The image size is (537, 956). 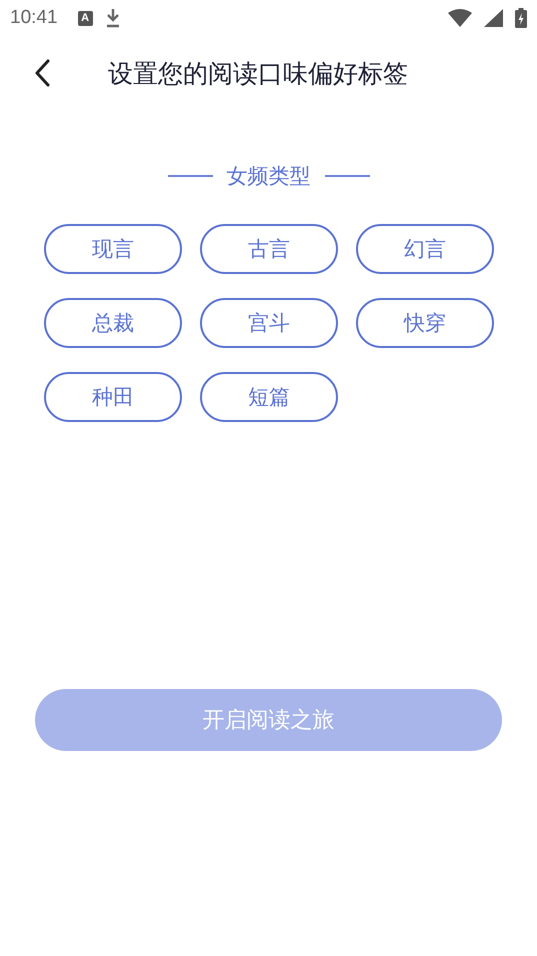 What do you see at coordinates (521, 18) in the screenshot?
I see `battery-charging-icon` at bounding box center [521, 18].